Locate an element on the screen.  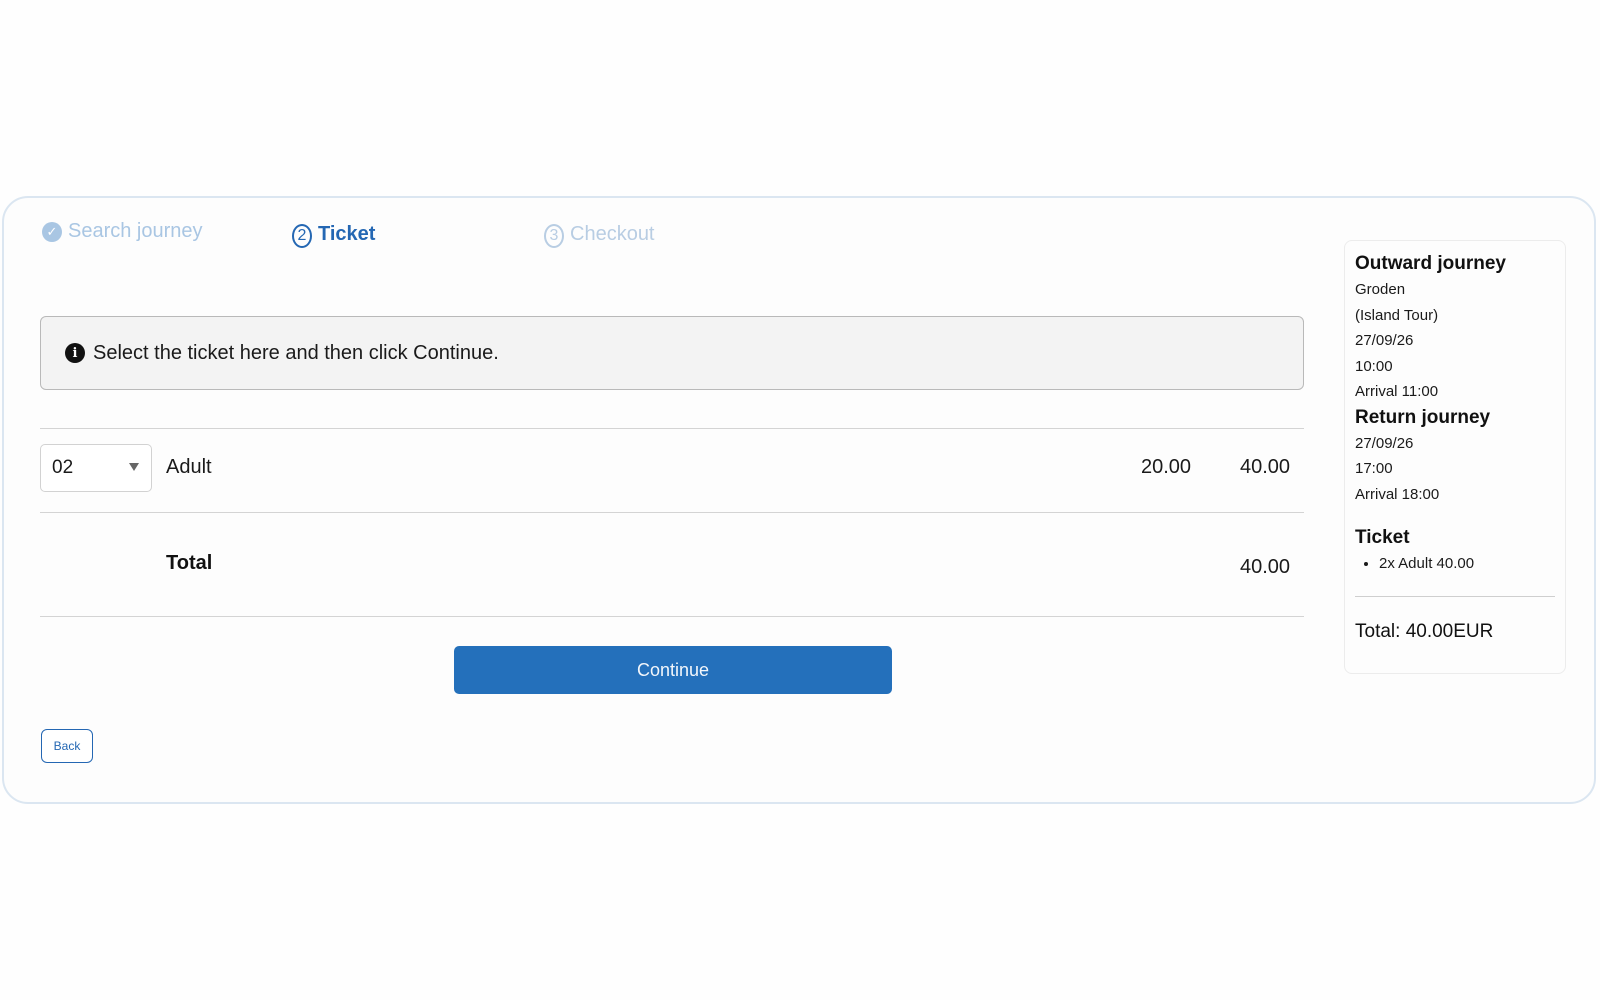
outward-journey-heading: Outward journey is located at coordinates (1430, 263).